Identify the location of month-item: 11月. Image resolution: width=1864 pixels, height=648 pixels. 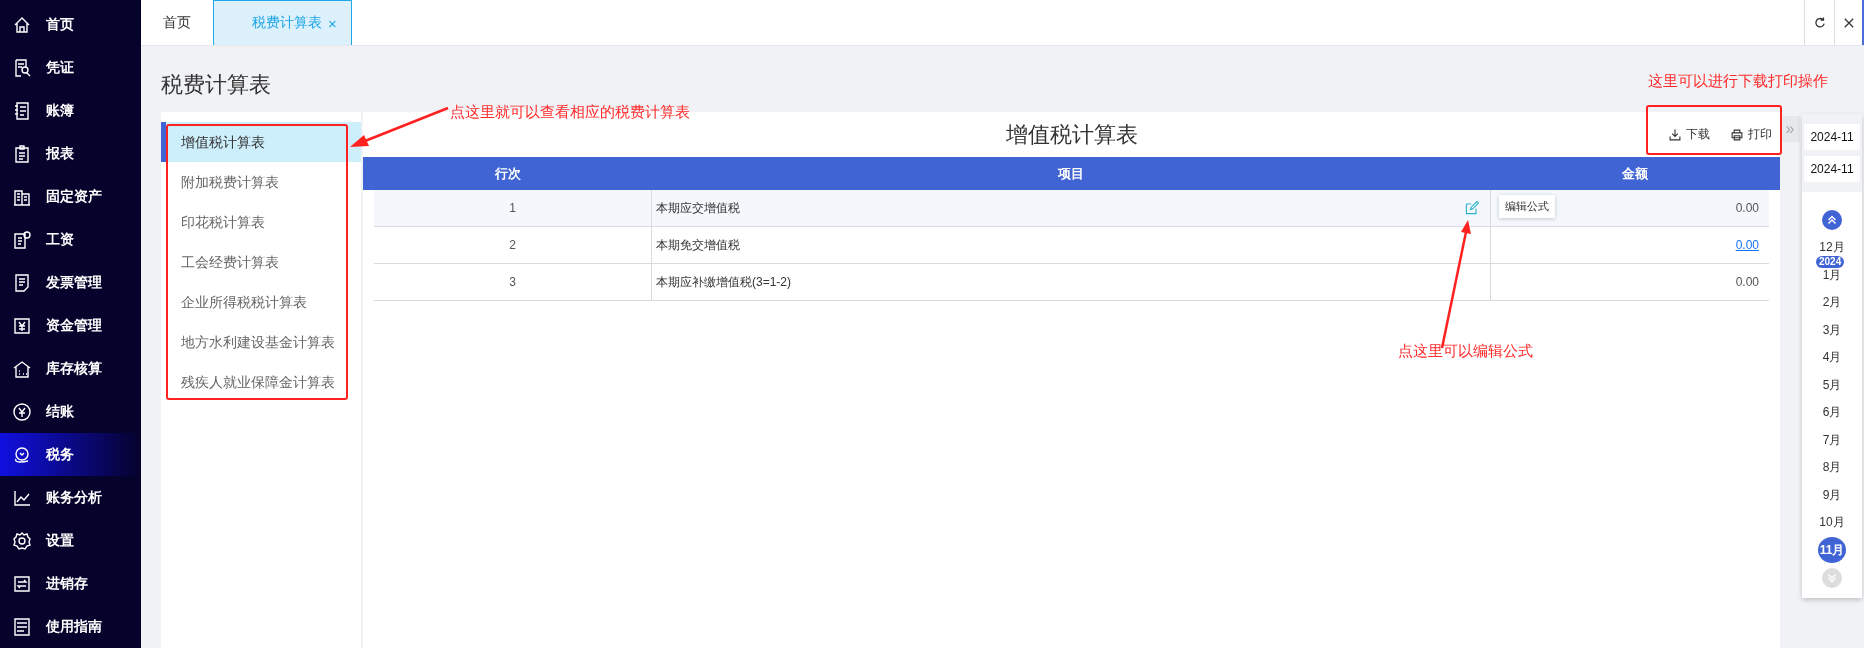
(1832, 550).